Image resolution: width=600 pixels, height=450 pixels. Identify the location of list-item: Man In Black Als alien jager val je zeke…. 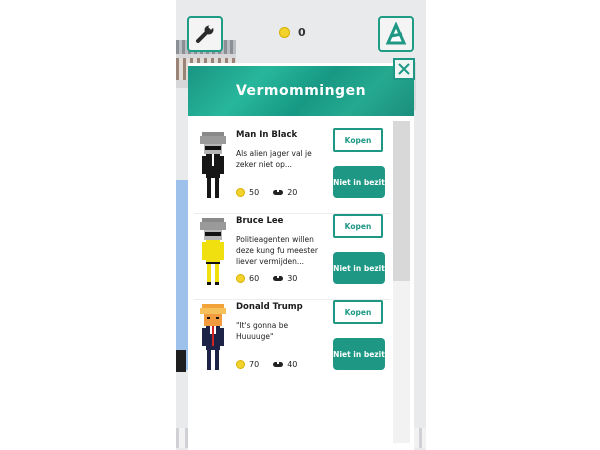
(288, 169).